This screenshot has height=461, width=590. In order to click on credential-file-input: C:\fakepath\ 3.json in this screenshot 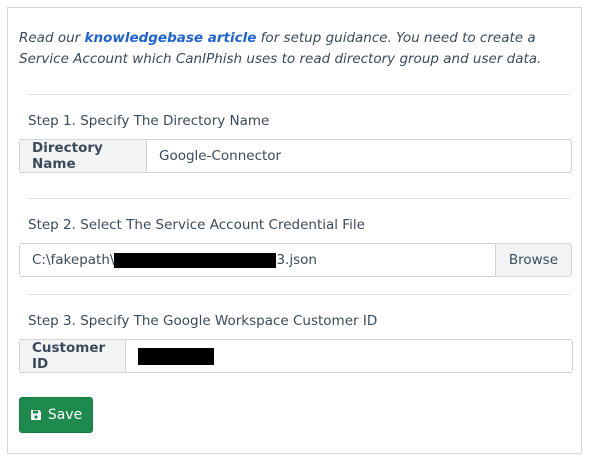, I will do `click(257, 260)`.